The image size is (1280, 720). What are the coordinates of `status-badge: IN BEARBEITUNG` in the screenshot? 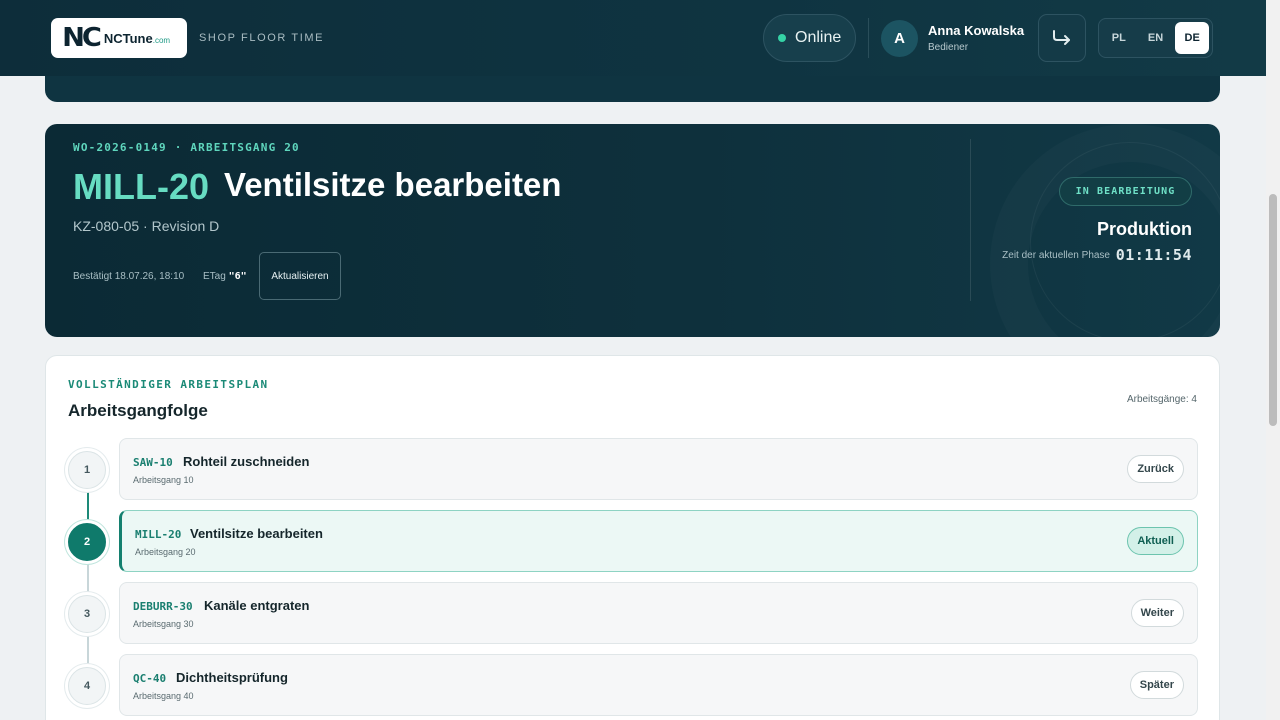 It's located at (1125, 191).